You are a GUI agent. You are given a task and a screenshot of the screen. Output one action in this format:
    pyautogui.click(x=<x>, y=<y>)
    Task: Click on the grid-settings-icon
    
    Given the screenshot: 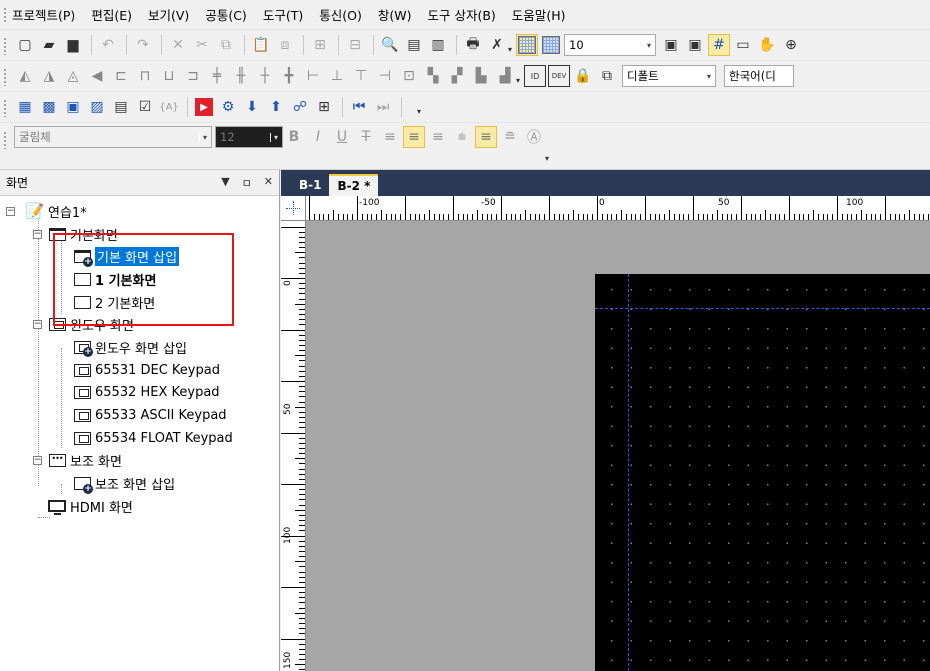 What is the action you would take?
    pyautogui.click(x=551, y=45)
    